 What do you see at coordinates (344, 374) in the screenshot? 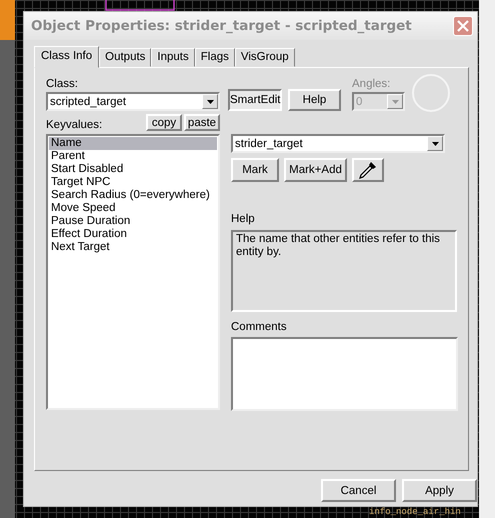
I see `comments-field` at bounding box center [344, 374].